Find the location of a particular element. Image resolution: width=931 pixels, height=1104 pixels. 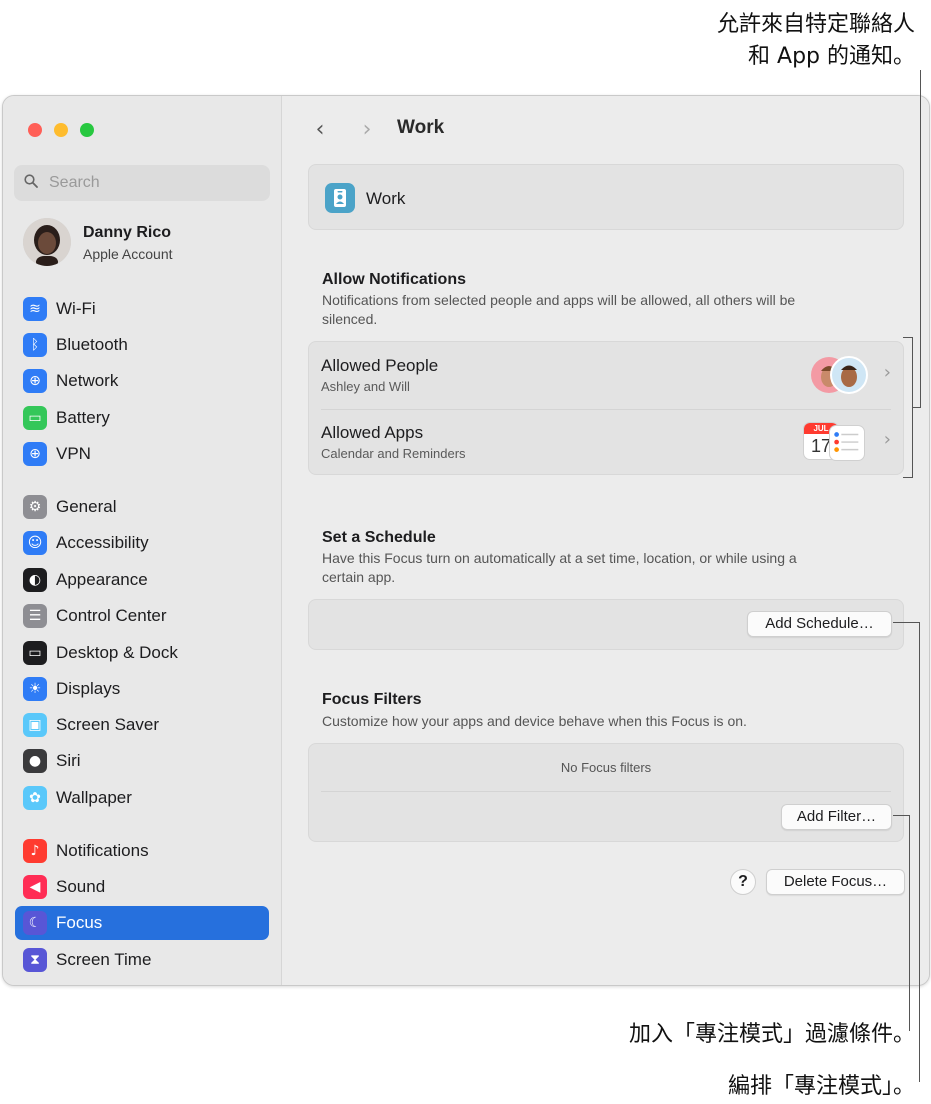

sidebar-item-label: General is located at coordinates (86, 506).